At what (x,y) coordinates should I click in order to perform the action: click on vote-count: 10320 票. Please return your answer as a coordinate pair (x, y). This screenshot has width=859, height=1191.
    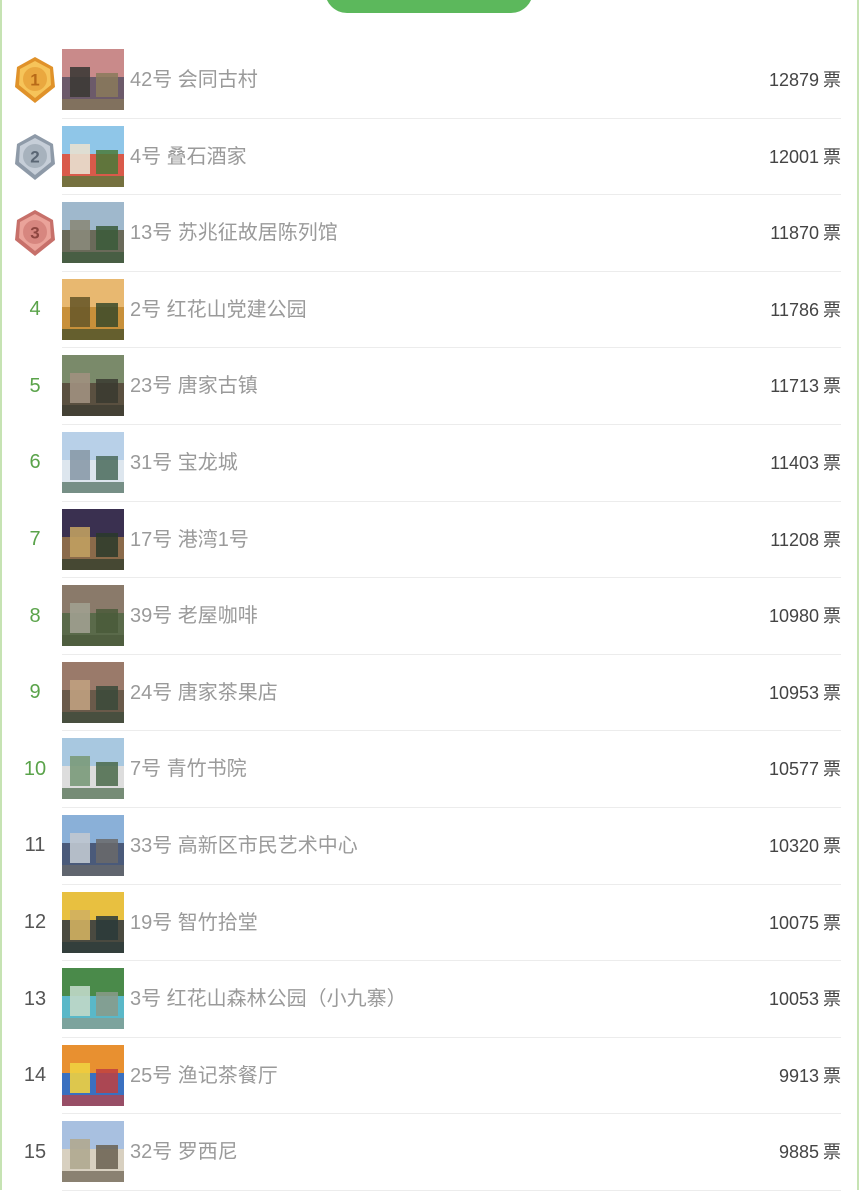
    Looking at the image, I should click on (805, 846).